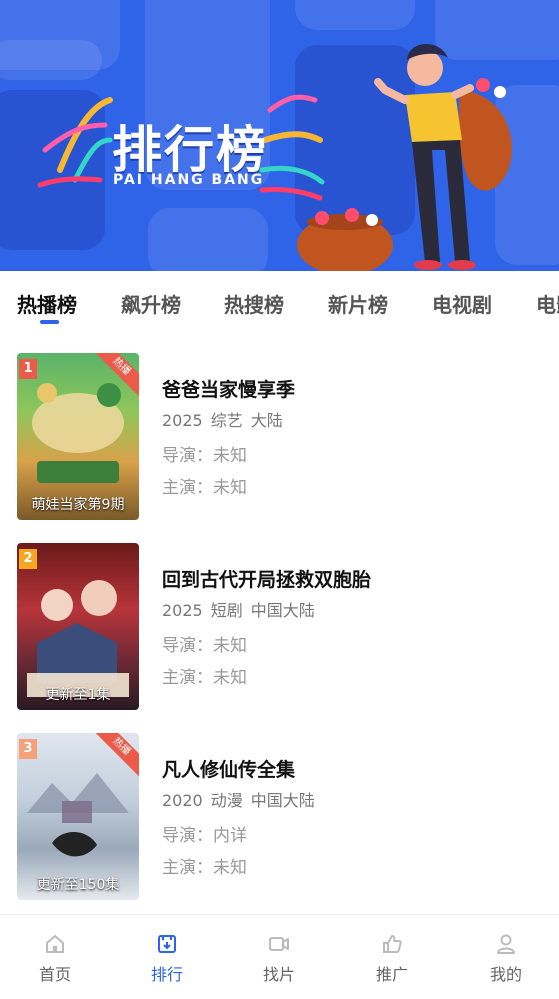 The height and width of the screenshot is (999, 559). I want to click on nav-find-label: 找片, so click(278, 974).